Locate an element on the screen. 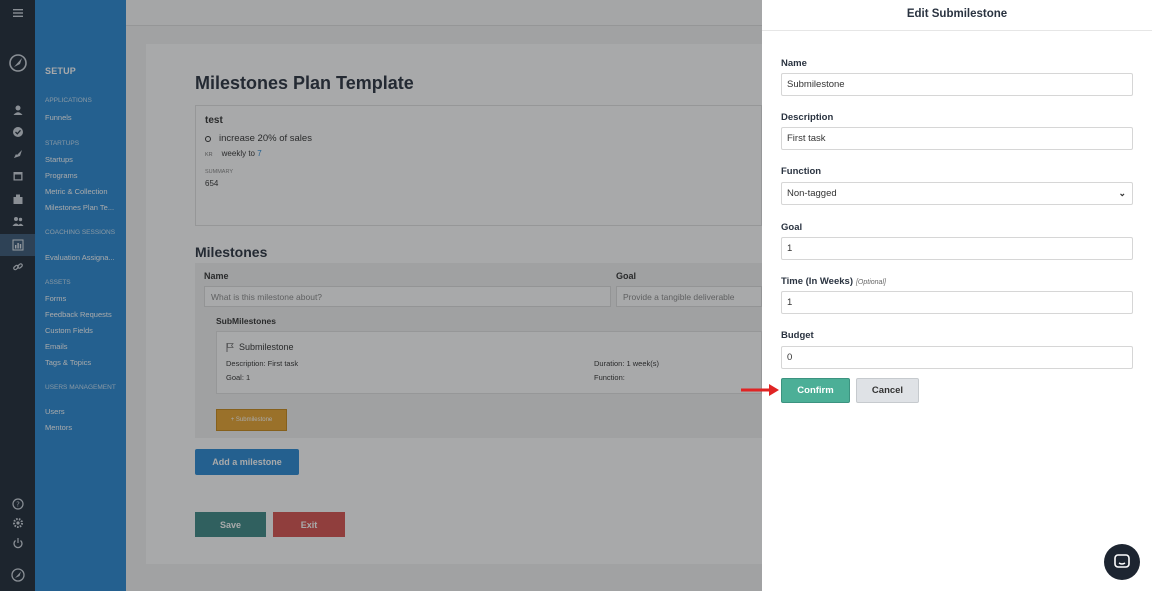 The image size is (1152, 591). goal-label: Goal is located at coordinates (792, 227).